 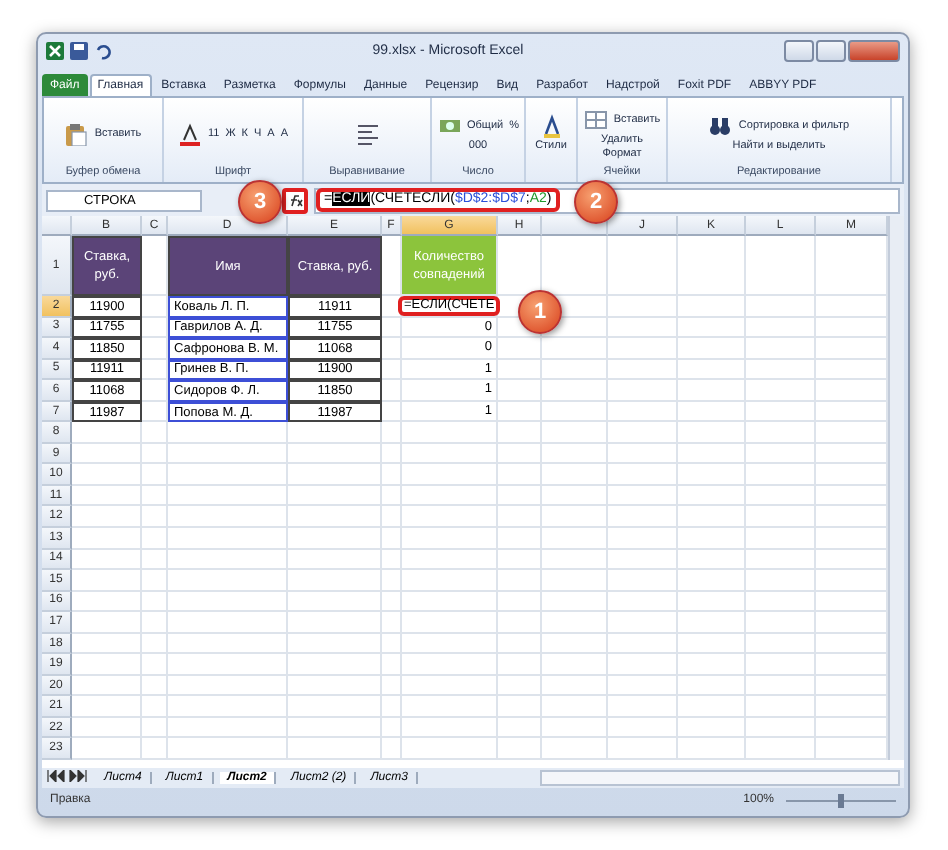 I want to click on undo-icon, so click(x=103, y=51).